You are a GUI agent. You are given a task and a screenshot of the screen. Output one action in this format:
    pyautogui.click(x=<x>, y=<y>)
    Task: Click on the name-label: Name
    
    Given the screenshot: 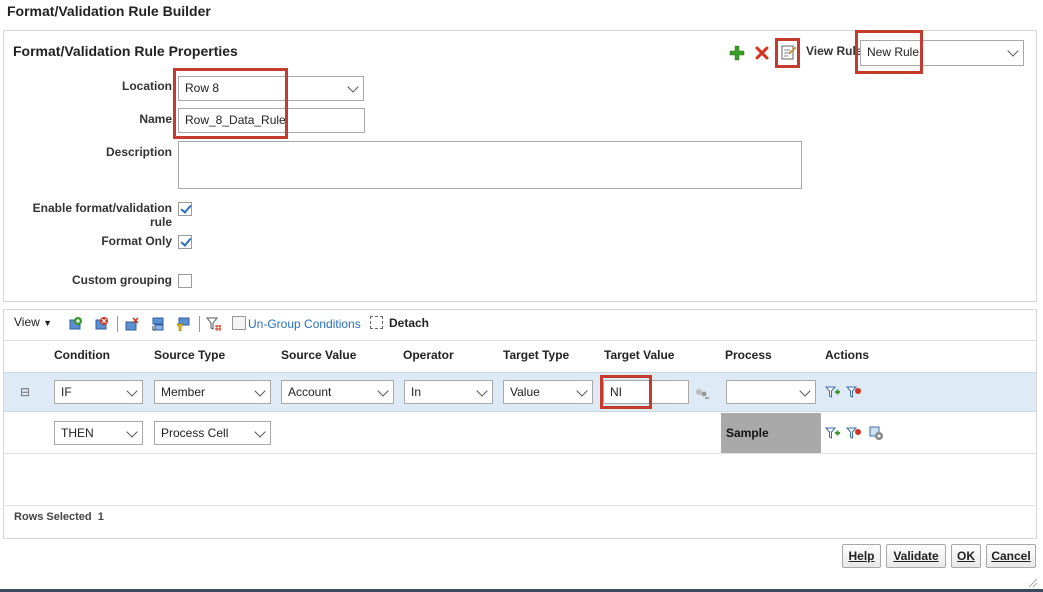 What is the action you would take?
    pyautogui.click(x=155, y=119)
    